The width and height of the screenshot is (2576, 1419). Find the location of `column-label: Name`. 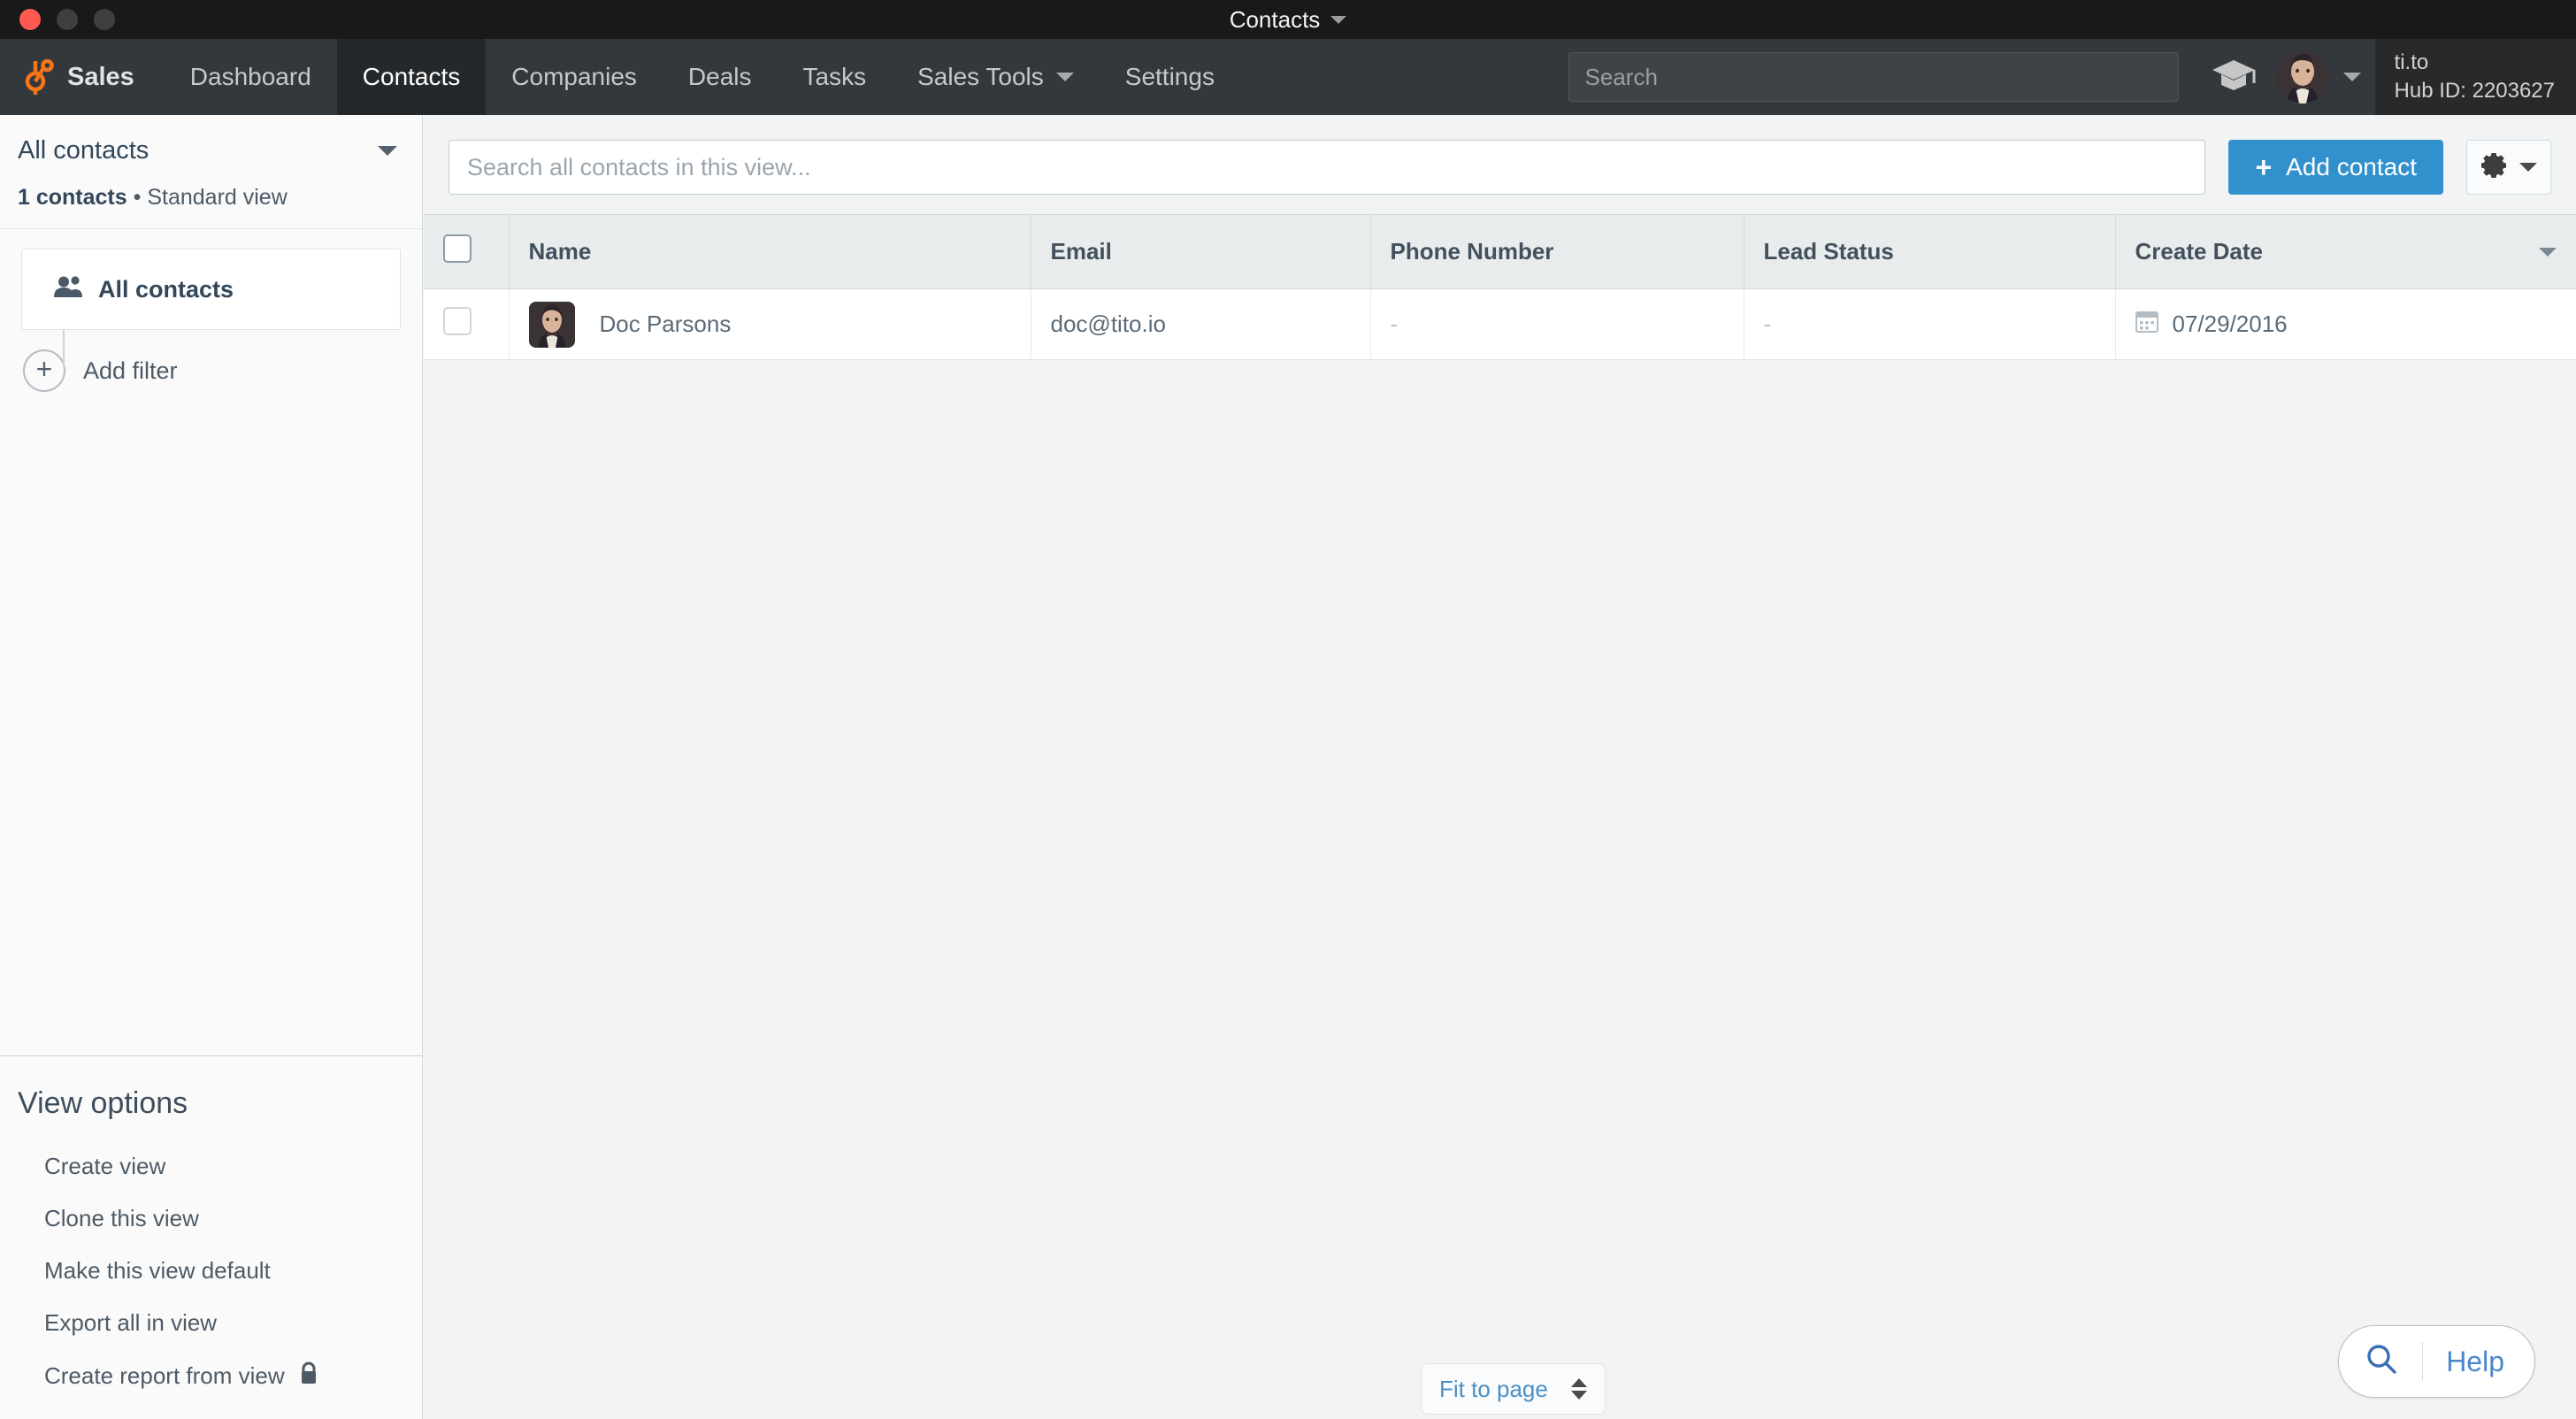

column-label: Name is located at coordinates (560, 251).